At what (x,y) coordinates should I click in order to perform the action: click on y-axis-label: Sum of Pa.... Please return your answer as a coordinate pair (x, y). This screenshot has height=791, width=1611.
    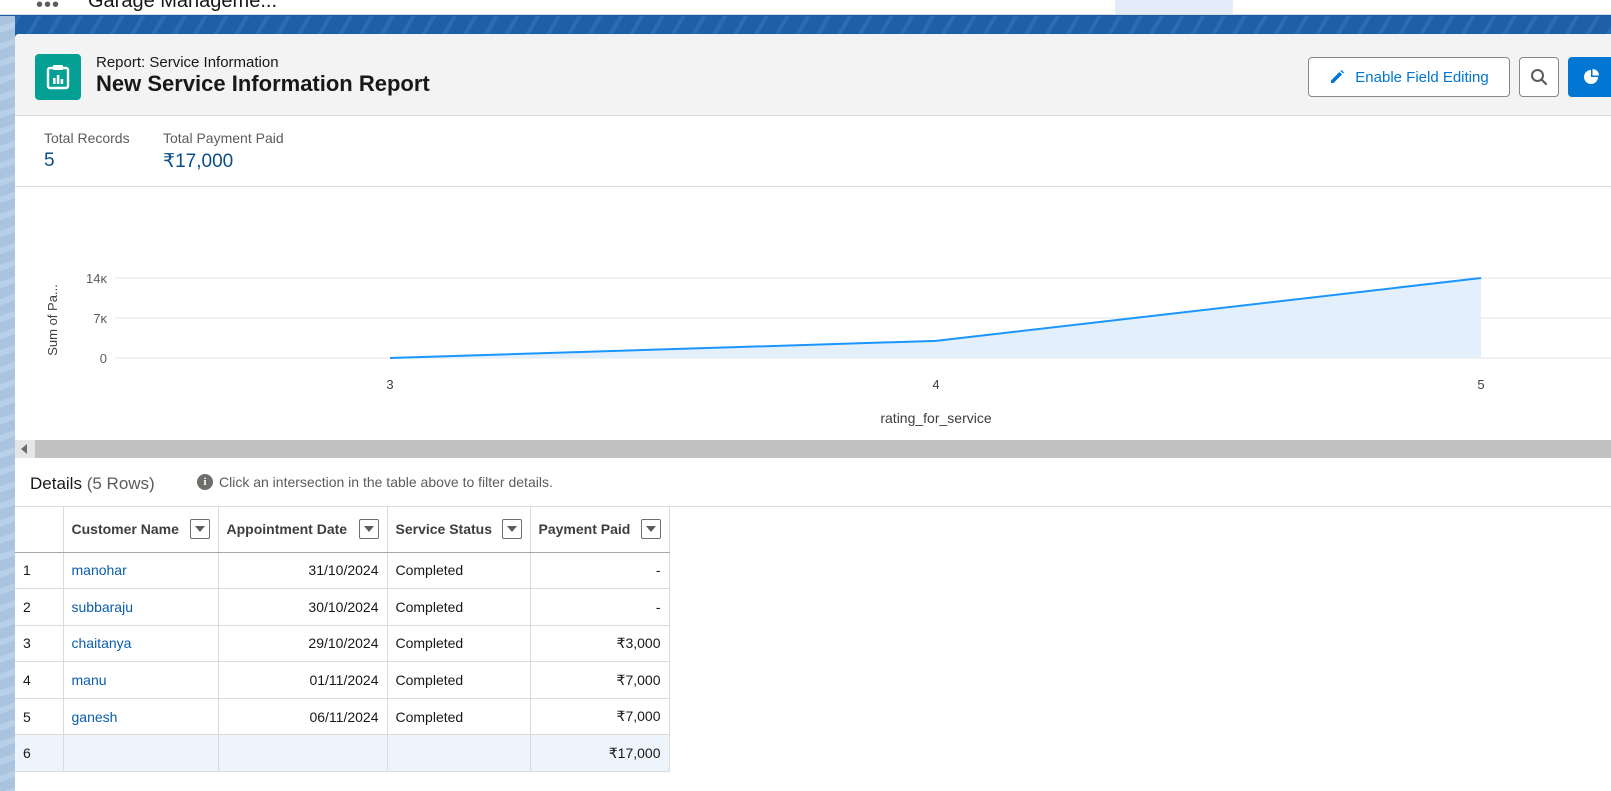
    Looking at the image, I should click on (52, 320).